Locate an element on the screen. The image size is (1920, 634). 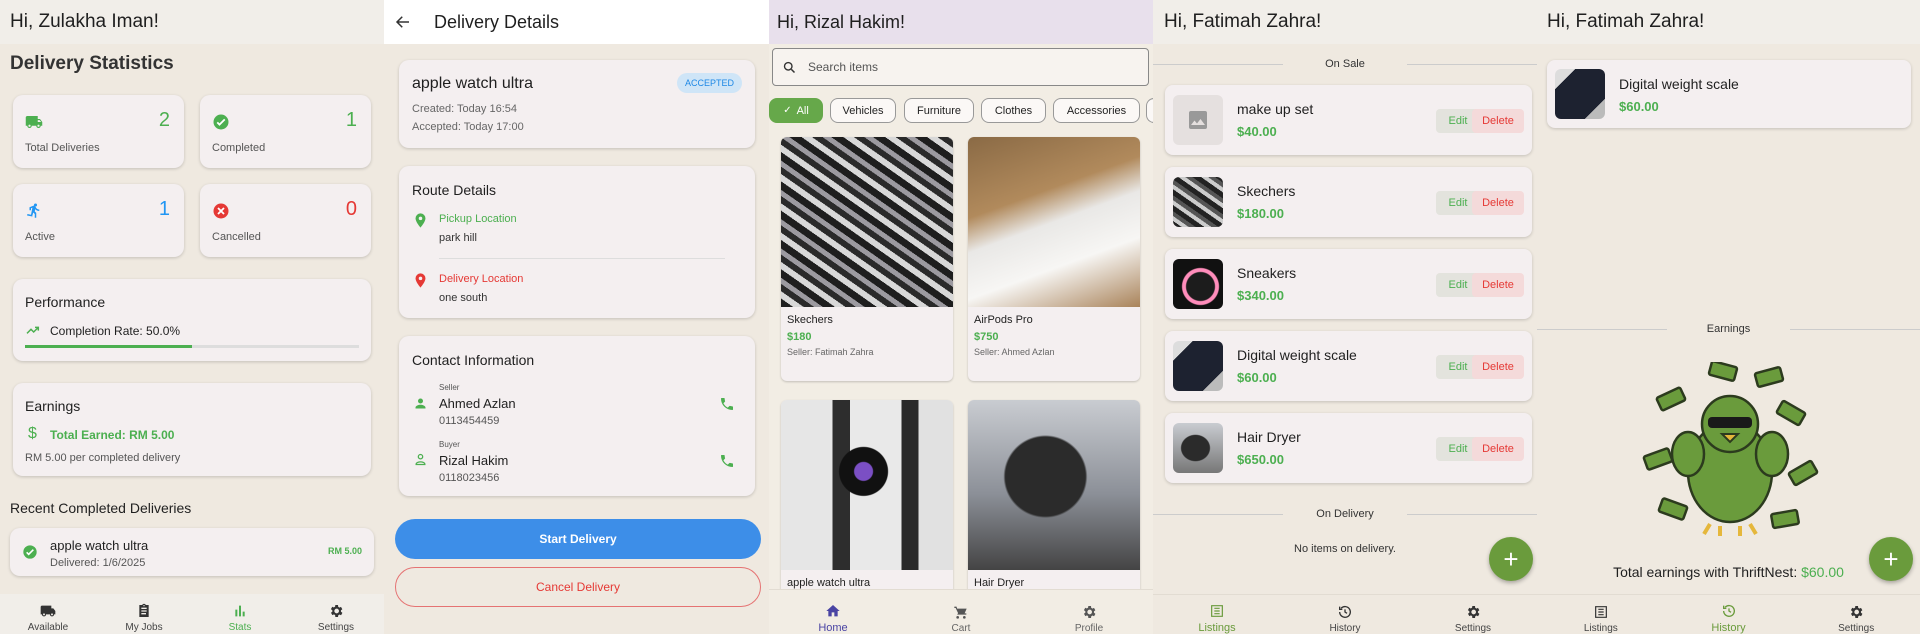
sold-item-price: $60.00 is located at coordinates (1639, 106).